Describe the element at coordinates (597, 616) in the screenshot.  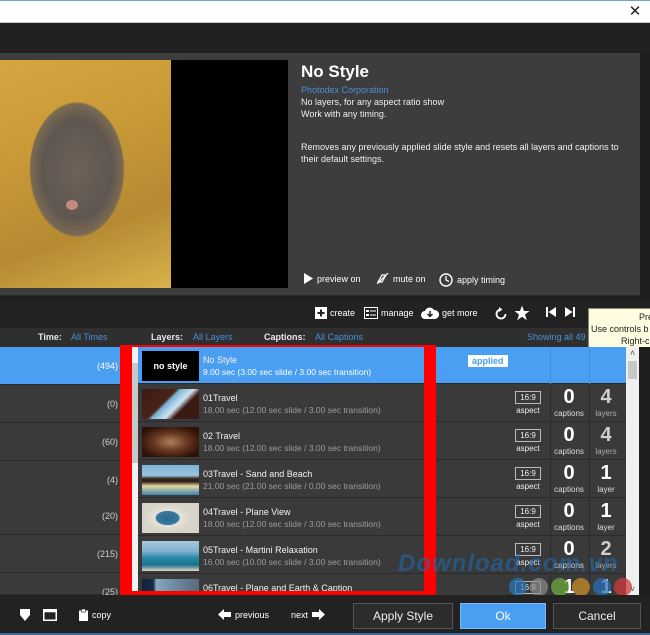
I see `cancel-button: Cancel` at that location.